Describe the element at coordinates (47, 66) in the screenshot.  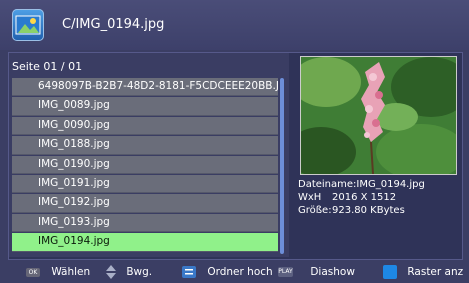
I see `page-indicator: Seite 01 / 01` at that location.